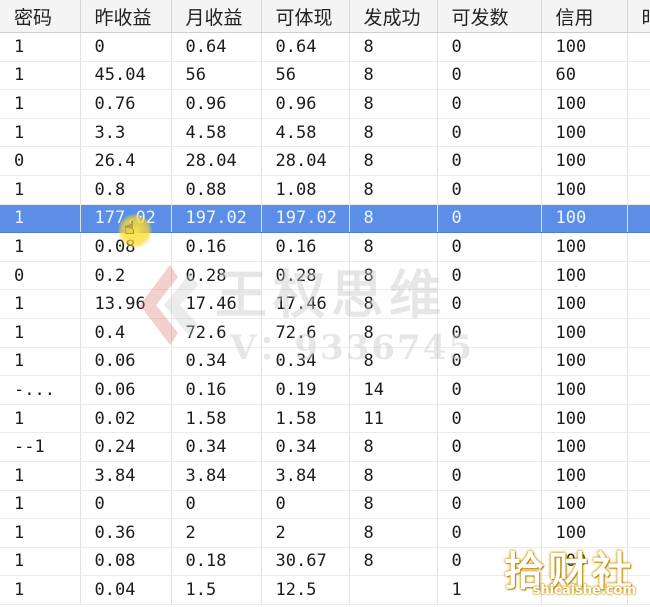  Describe the element at coordinates (40, 447) in the screenshot. I see `cell-password: --1` at that location.